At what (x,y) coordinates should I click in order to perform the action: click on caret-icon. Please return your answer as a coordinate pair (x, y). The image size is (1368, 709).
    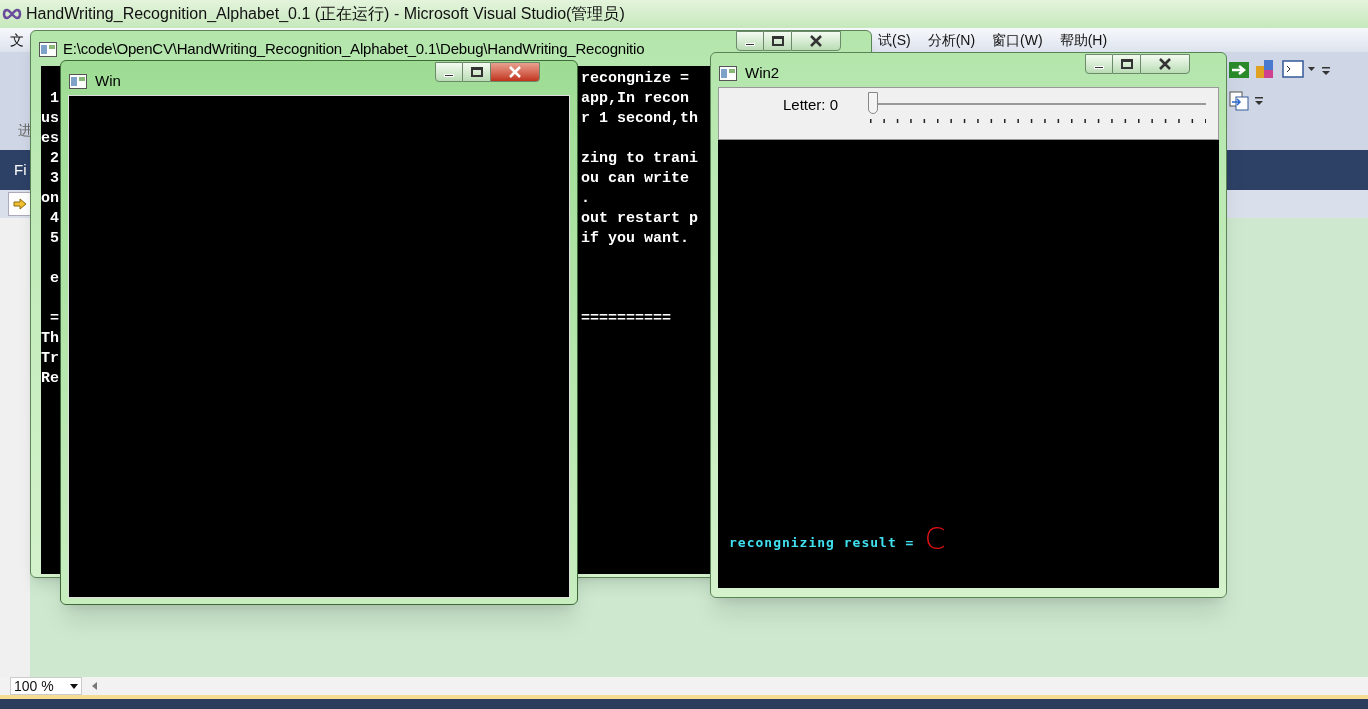
    Looking at the image, I should click on (74, 686).